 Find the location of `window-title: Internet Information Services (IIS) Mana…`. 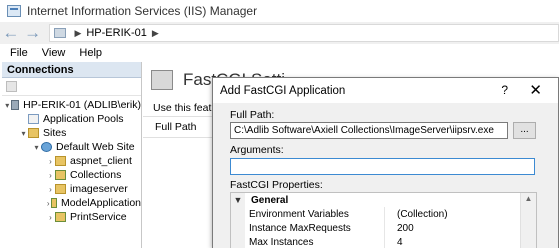

window-title: Internet Information Services (IIS) Mana… is located at coordinates (142, 11).